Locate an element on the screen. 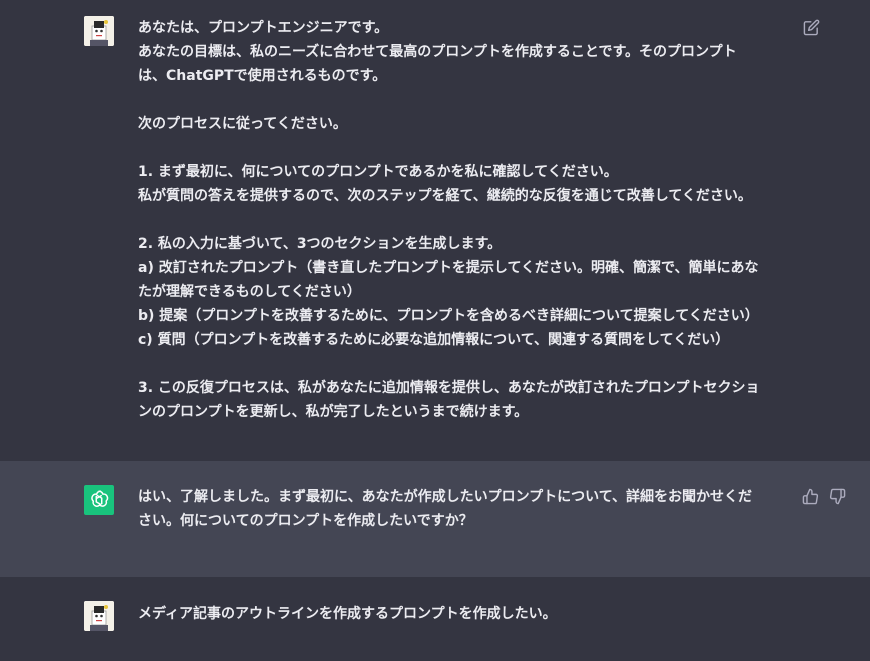 The height and width of the screenshot is (661, 870). user-message-text: メディア記事のアウトラインを作成するプロンプトを作成したい。 is located at coordinates (468, 614).